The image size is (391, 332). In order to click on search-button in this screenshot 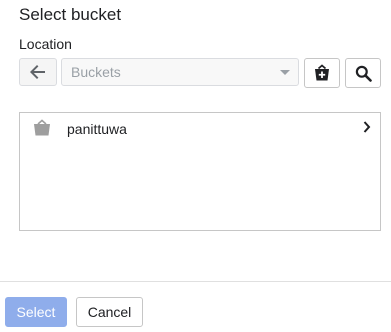, I will do `click(363, 73)`.